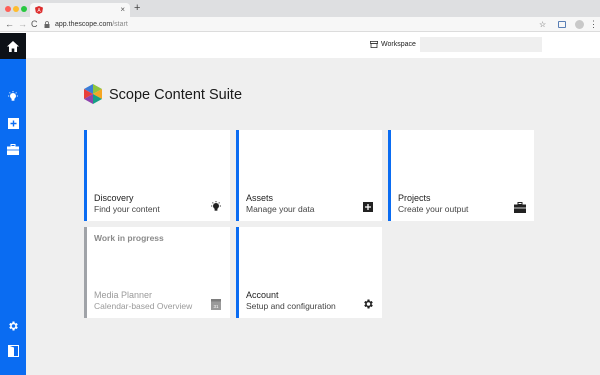 The width and height of the screenshot is (600, 375). Describe the element at coordinates (313, 45) in the screenshot. I see `app-header: Workspace` at that location.